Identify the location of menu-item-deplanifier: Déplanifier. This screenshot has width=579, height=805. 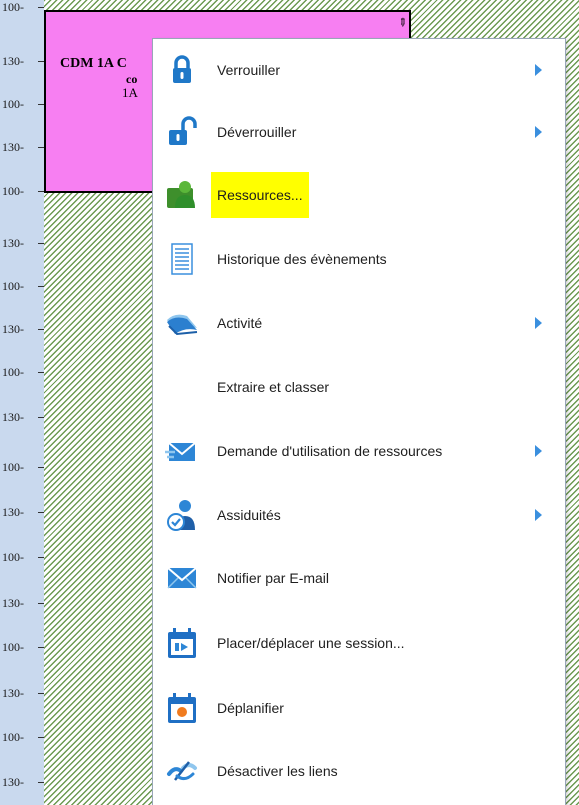
(359, 708).